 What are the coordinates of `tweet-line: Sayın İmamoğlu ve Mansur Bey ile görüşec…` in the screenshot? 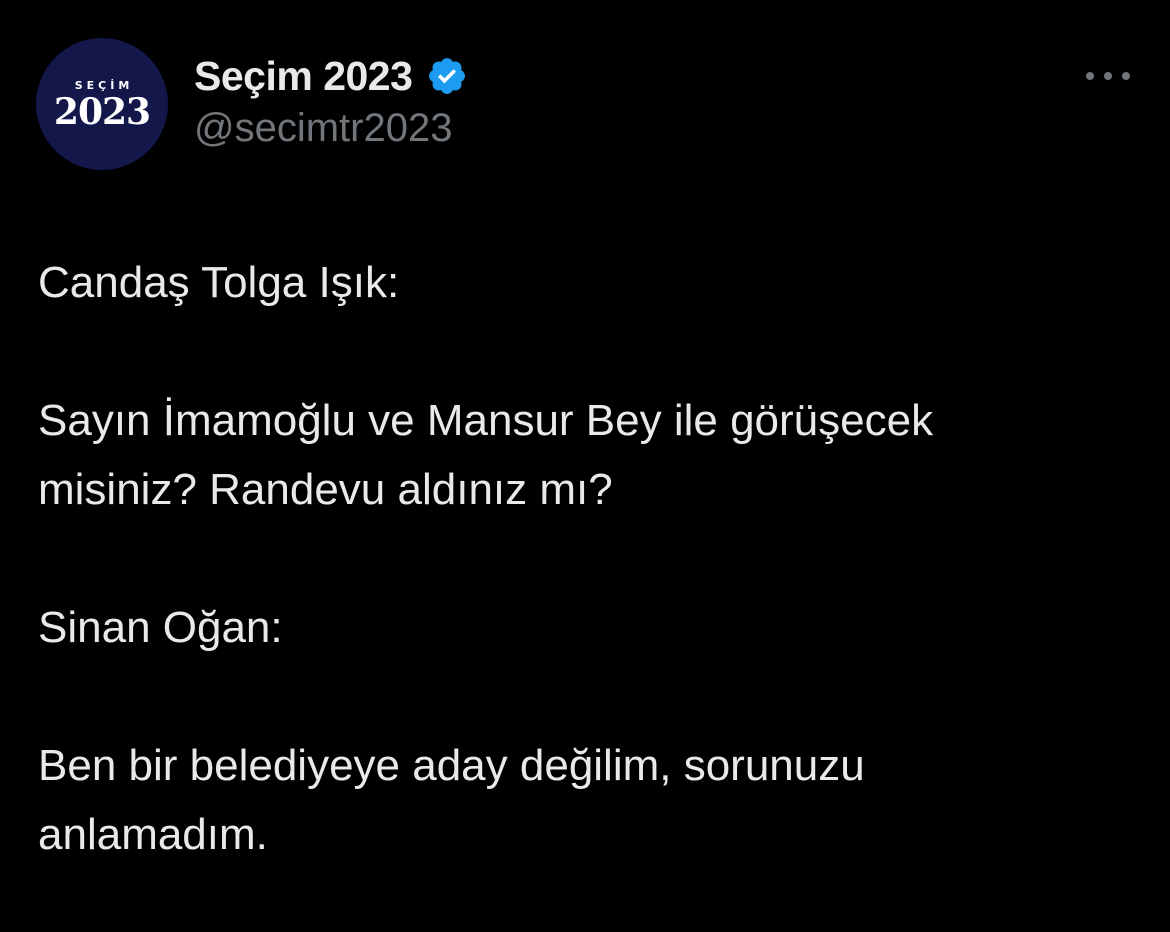 It's located at (486, 420).